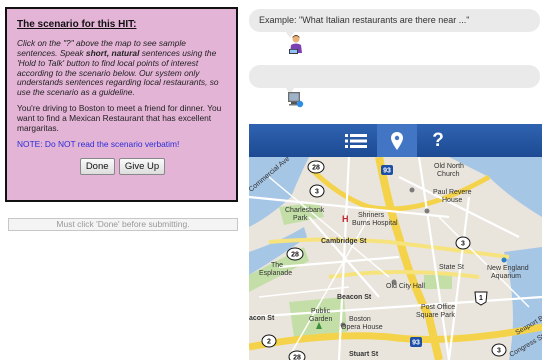 The width and height of the screenshot is (542, 360). What do you see at coordinates (123, 224) in the screenshot?
I see `submit-notice: Must click 'Done' before submitting.` at bounding box center [123, 224].